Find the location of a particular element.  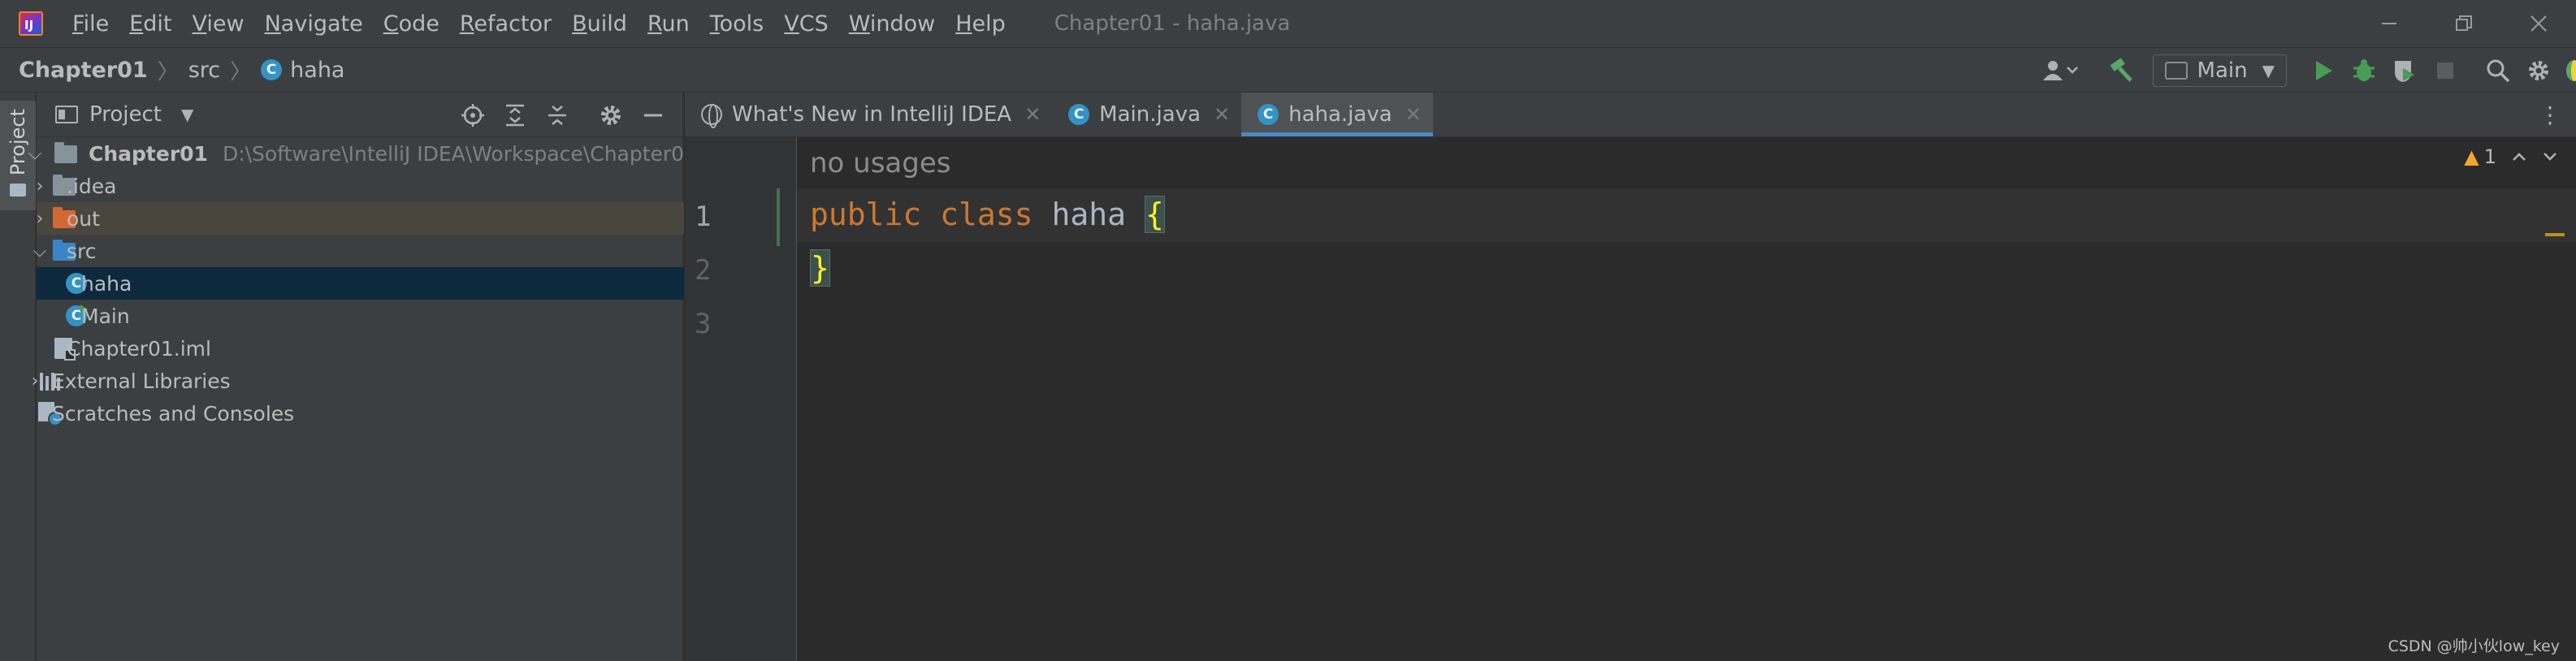

tab-main-java: C Main.java ✕ is located at coordinates (1146, 114).